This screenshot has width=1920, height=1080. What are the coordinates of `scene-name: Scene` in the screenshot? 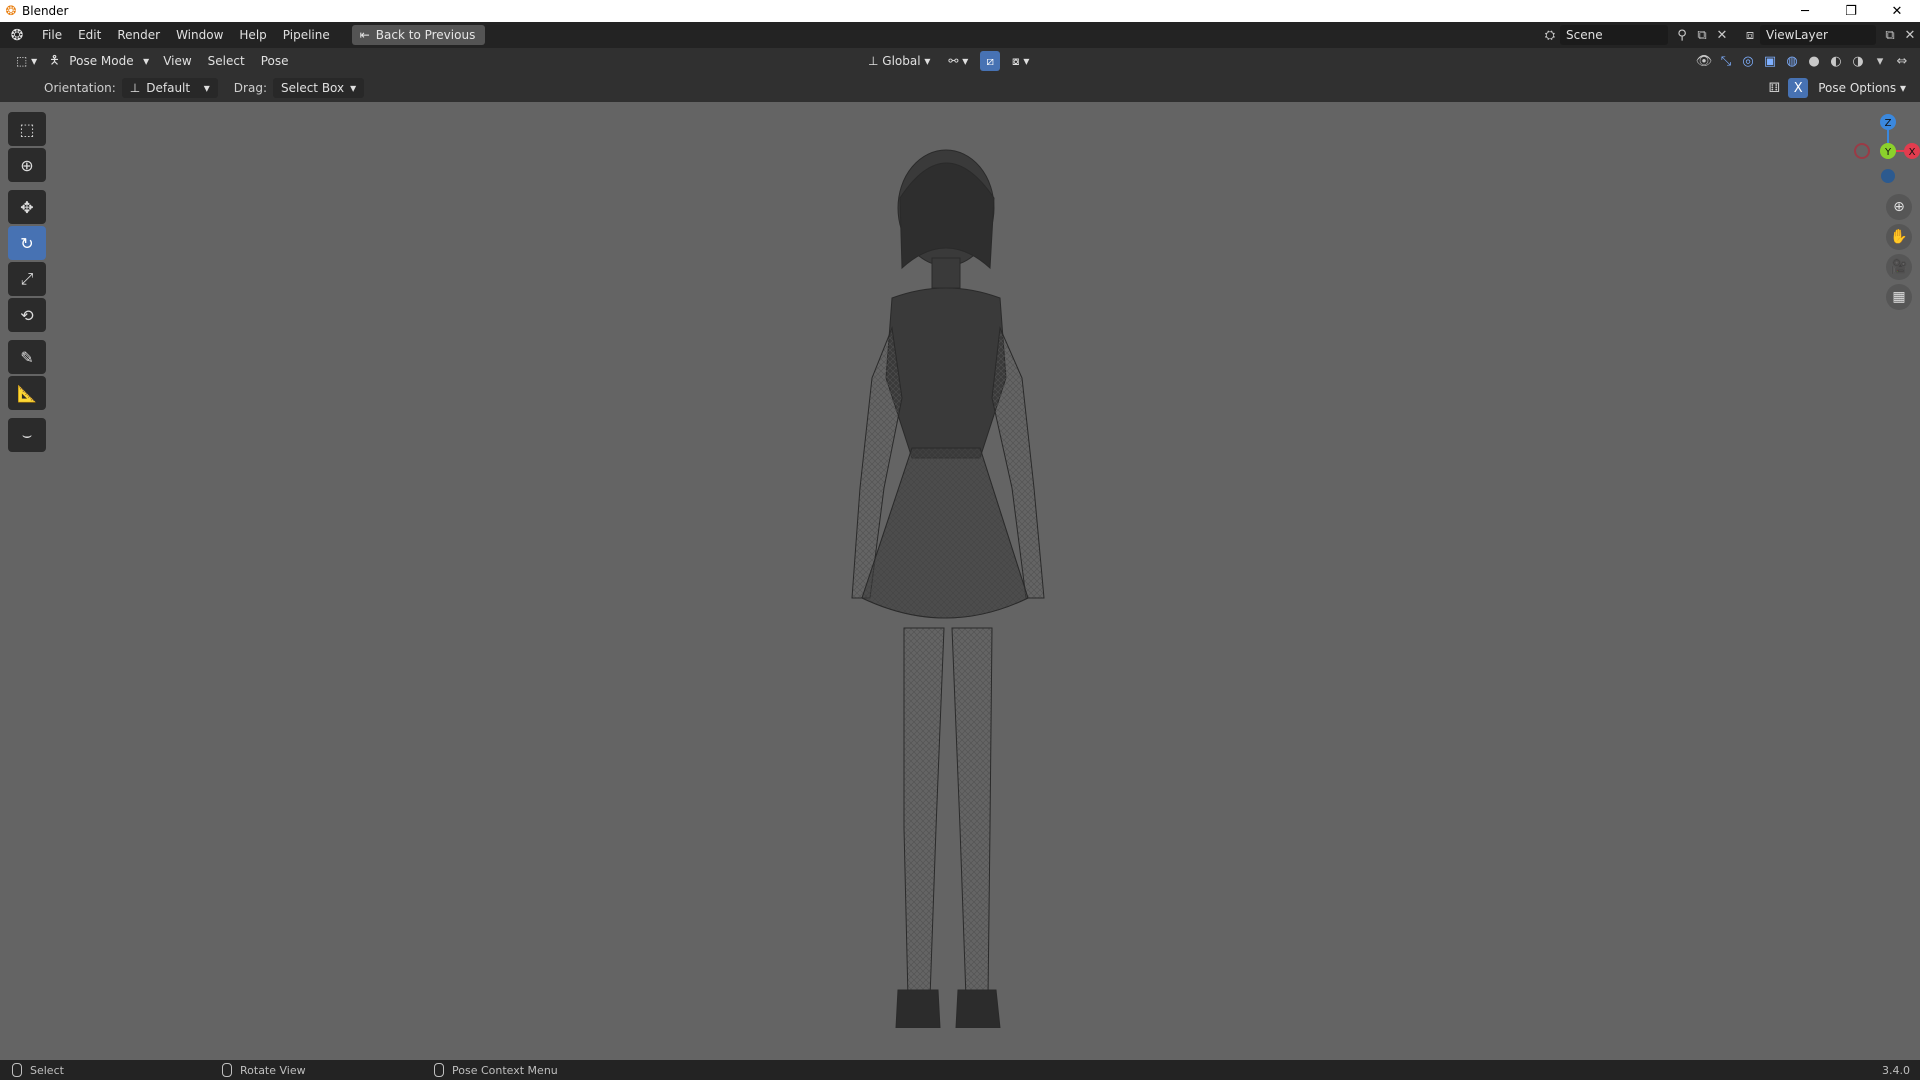 It's located at (1584, 35).